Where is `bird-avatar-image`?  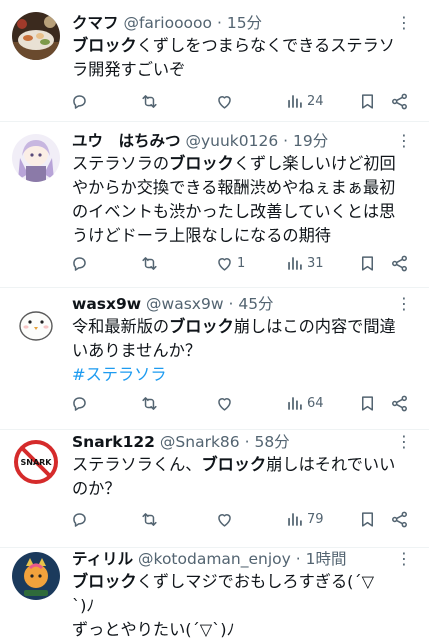 bird-avatar-image is located at coordinates (36, 322).